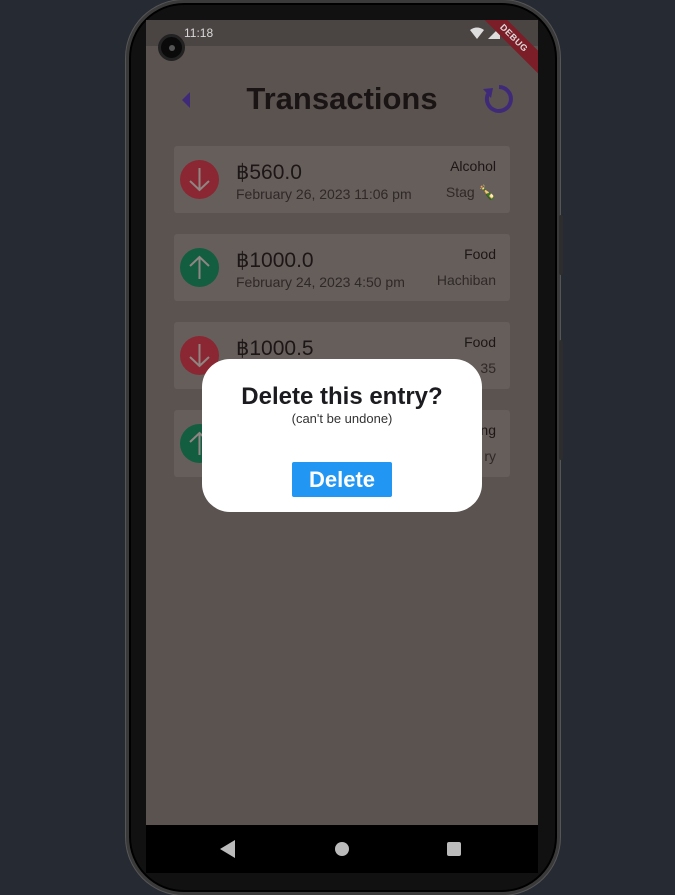 This screenshot has height=895, width=675. I want to click on refresh-icon, so click(498, 99).